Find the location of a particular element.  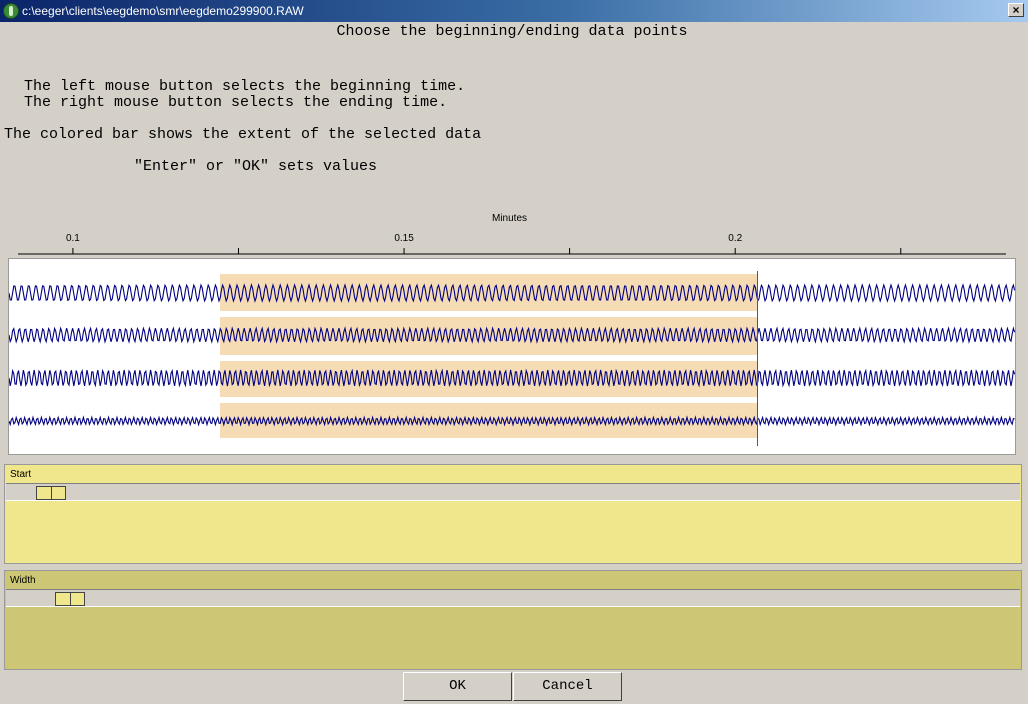

axis-tick-label: 0.2 is located at coordinates (735, 238).